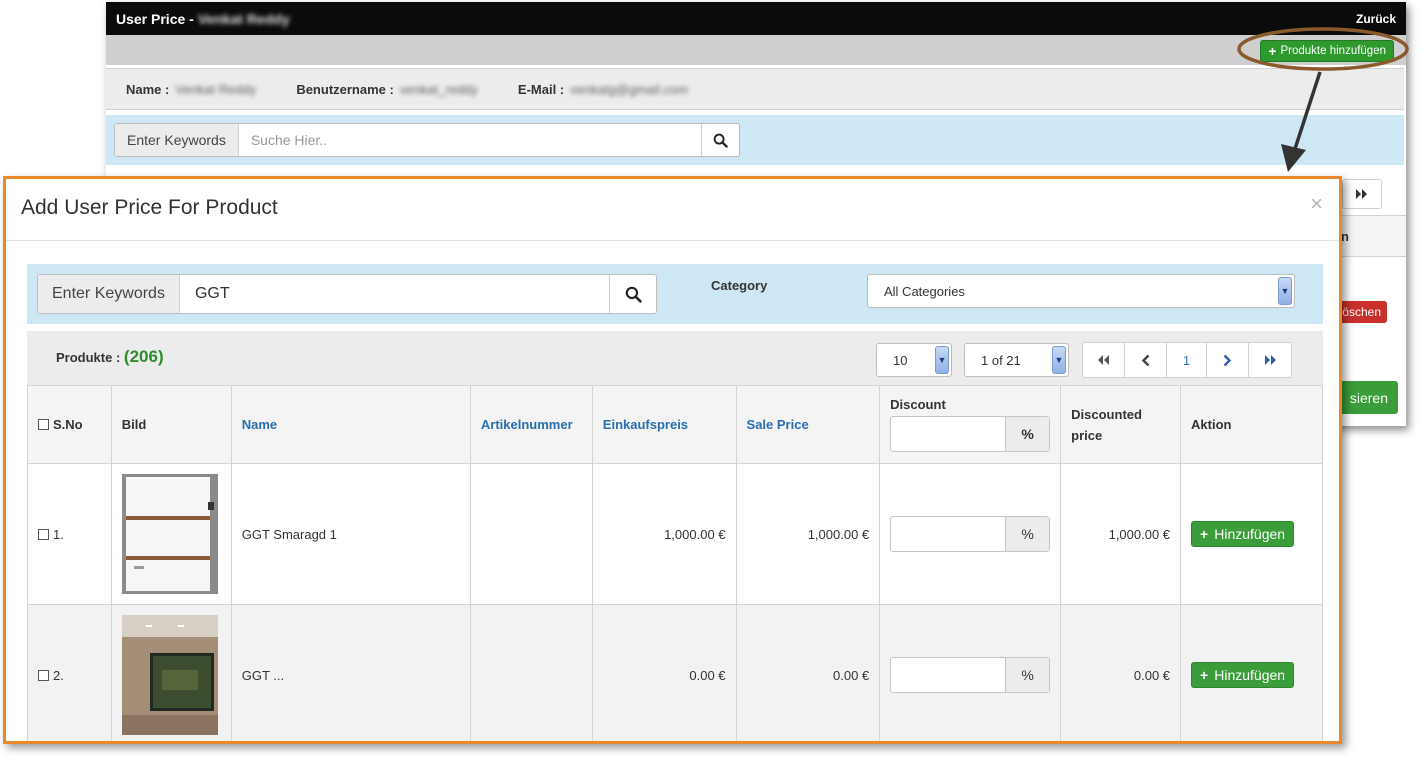 This screenshot has width=1423, height=767. I want to click on product-search-button, so click(632, 294).